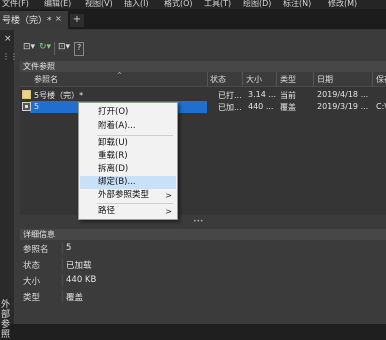 This screenshot has height=340, width=386. What do you see at coordinates (36, 250) in the screenshot?
I see `property-key: 参照名` at bounding box center [36, 250].